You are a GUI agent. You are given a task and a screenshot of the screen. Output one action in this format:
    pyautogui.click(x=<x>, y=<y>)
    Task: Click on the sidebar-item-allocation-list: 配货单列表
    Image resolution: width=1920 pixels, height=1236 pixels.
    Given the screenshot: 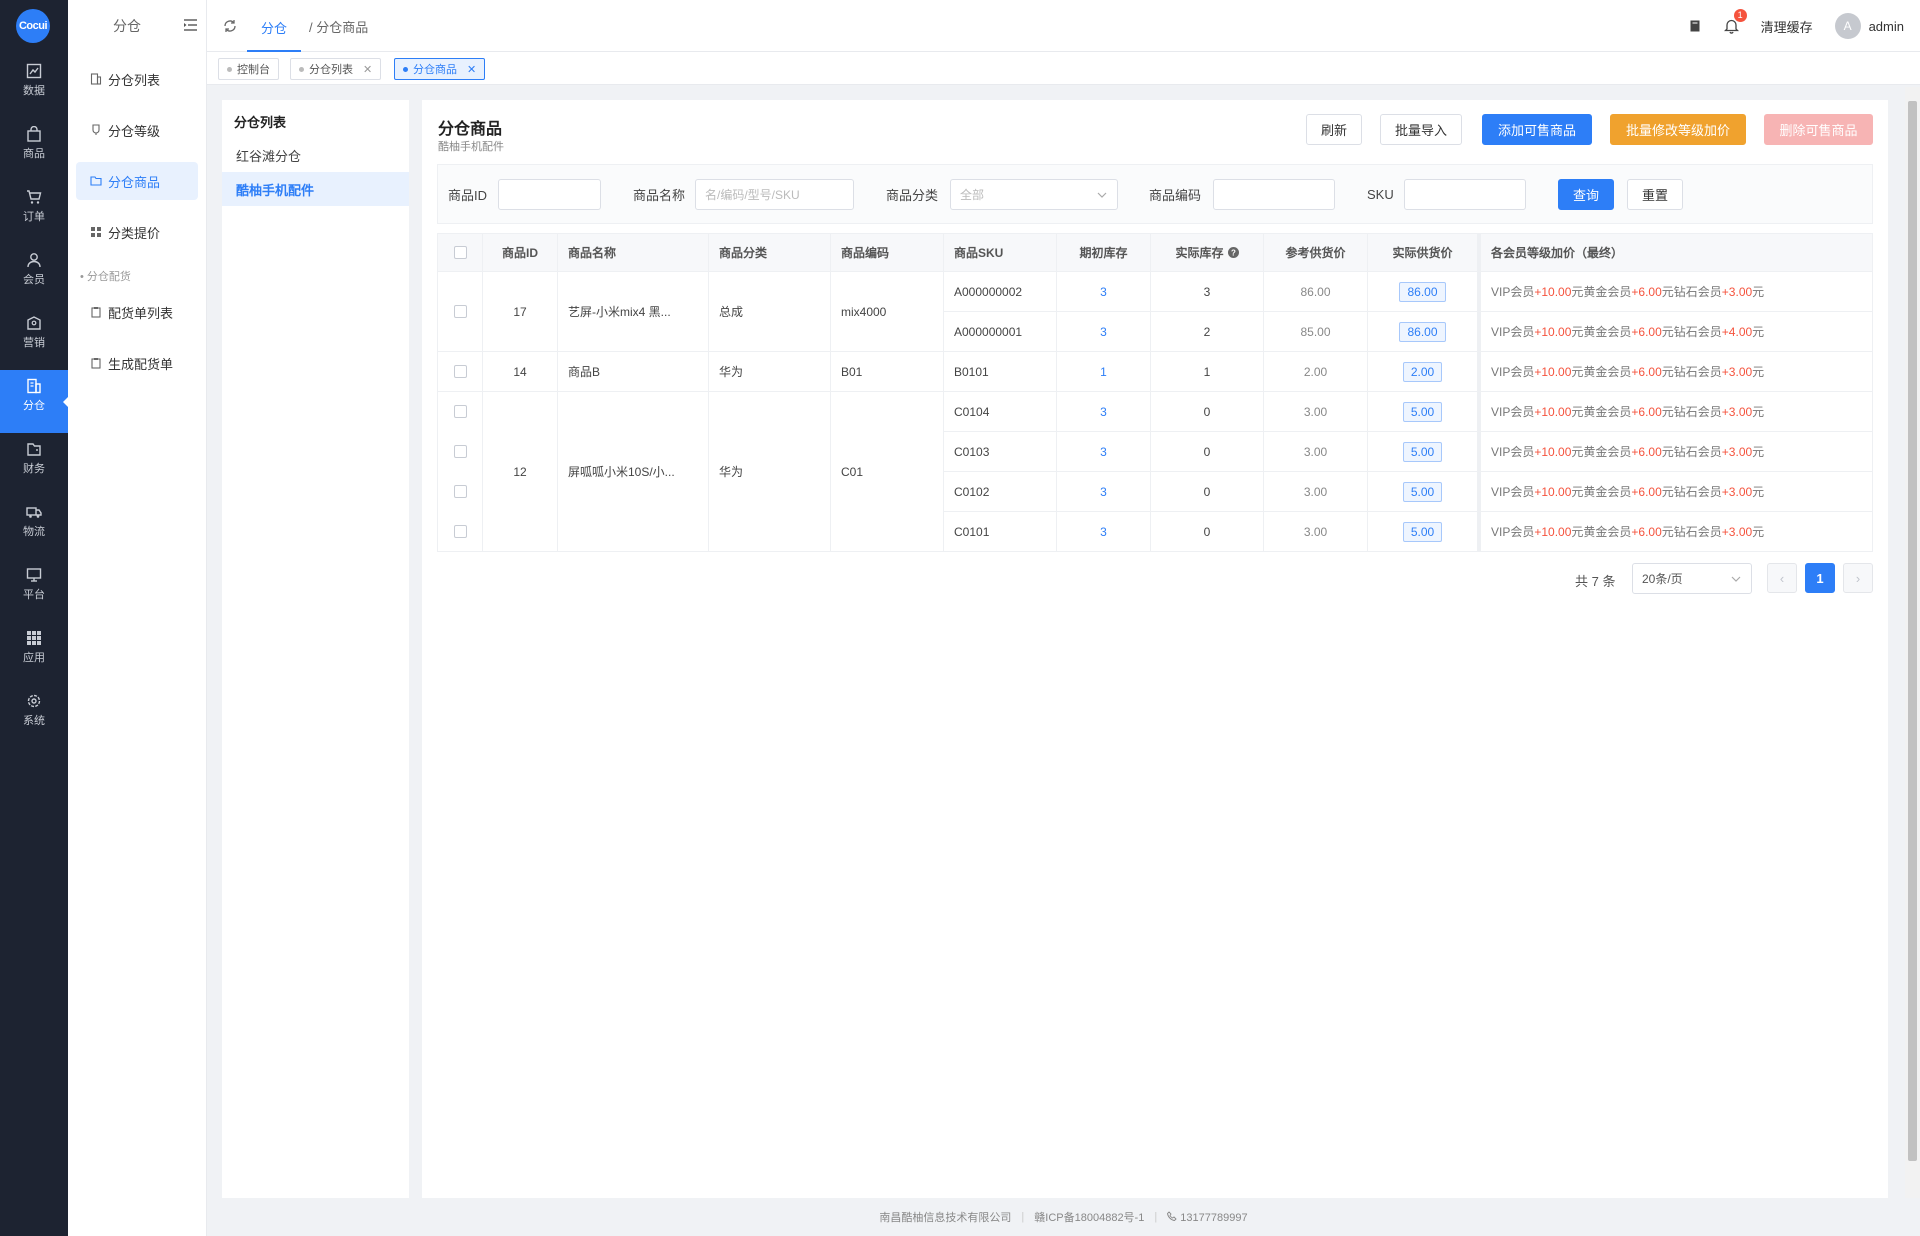 What is the action you would take?
    pyautogui.click(x=137, y=312)
    